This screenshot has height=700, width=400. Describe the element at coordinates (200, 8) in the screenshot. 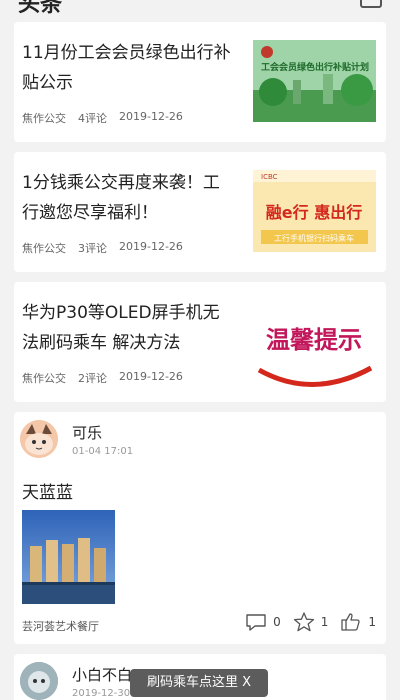

I see `top-bar: 头条` at that location.